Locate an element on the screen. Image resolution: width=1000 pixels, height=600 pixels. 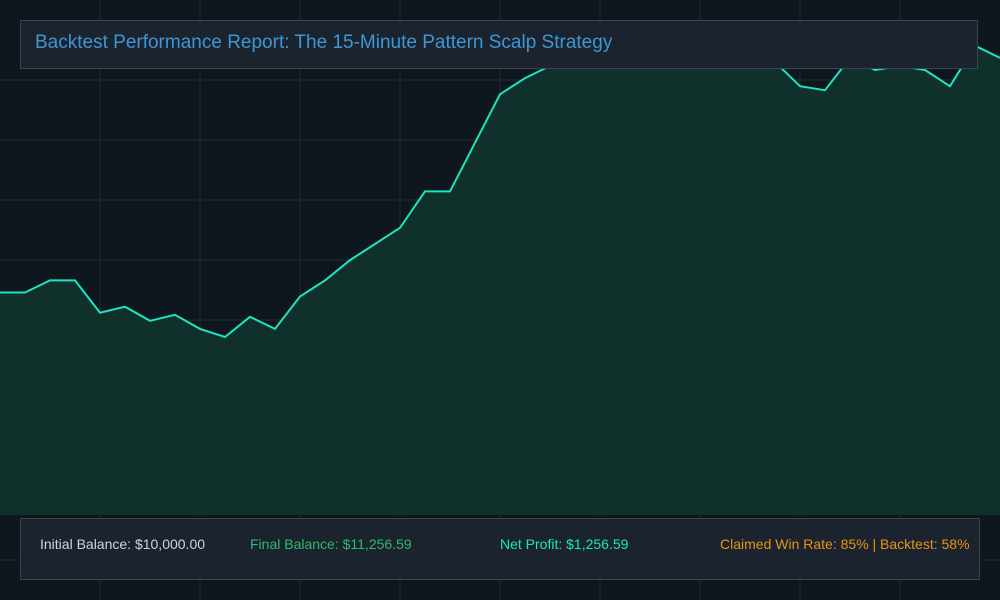
initial-balance: Initial Balance: $10,000.00 is located at coordinates (123, 544).